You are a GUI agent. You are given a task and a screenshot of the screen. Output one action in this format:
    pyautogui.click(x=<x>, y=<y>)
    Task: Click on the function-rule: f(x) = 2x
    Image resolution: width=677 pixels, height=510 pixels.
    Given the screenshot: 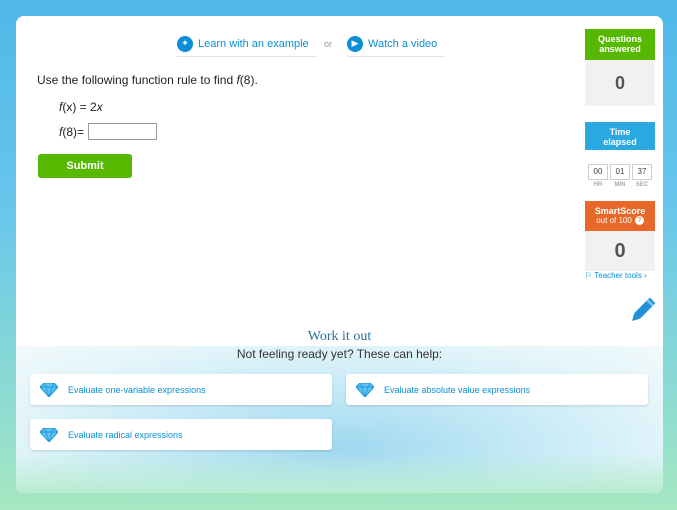 What is the action you would take?
    pyautogui.click(x=81, y=107)
    